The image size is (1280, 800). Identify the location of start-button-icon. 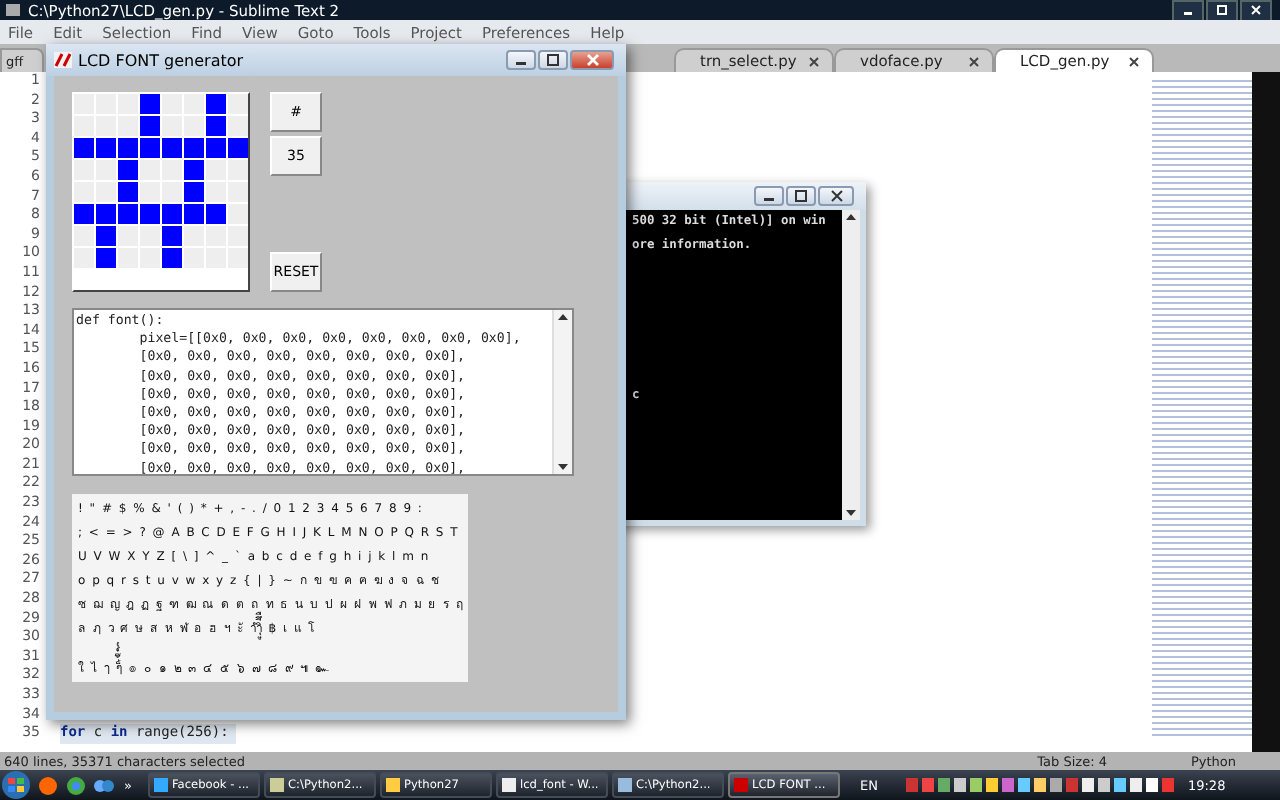
(16, 785).